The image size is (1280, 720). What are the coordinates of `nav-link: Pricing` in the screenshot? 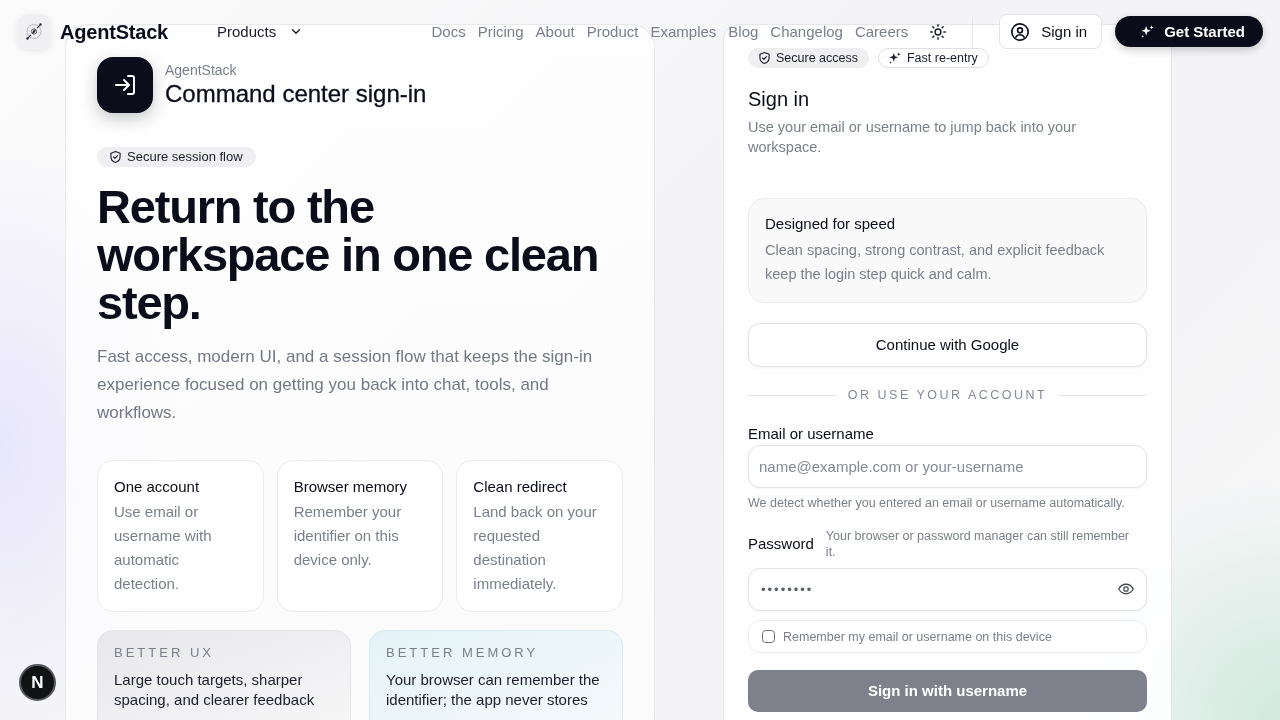 It's located at (500, 31).